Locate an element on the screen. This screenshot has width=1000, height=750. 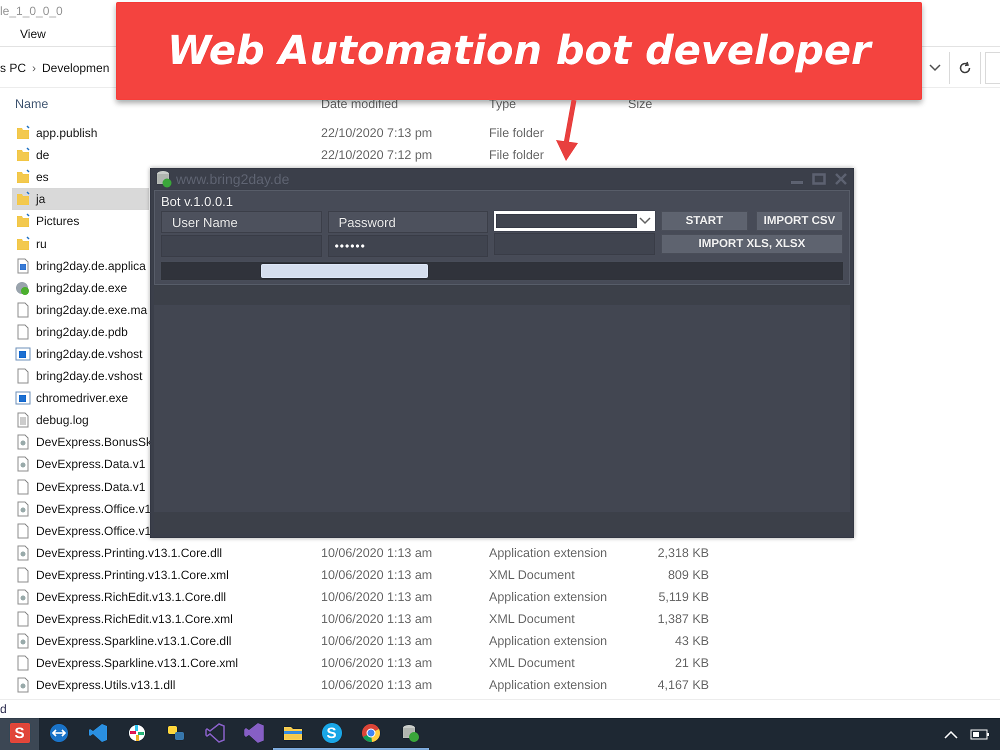
banner-title: Web Automation bot developer is located at coordinates (519, 51).